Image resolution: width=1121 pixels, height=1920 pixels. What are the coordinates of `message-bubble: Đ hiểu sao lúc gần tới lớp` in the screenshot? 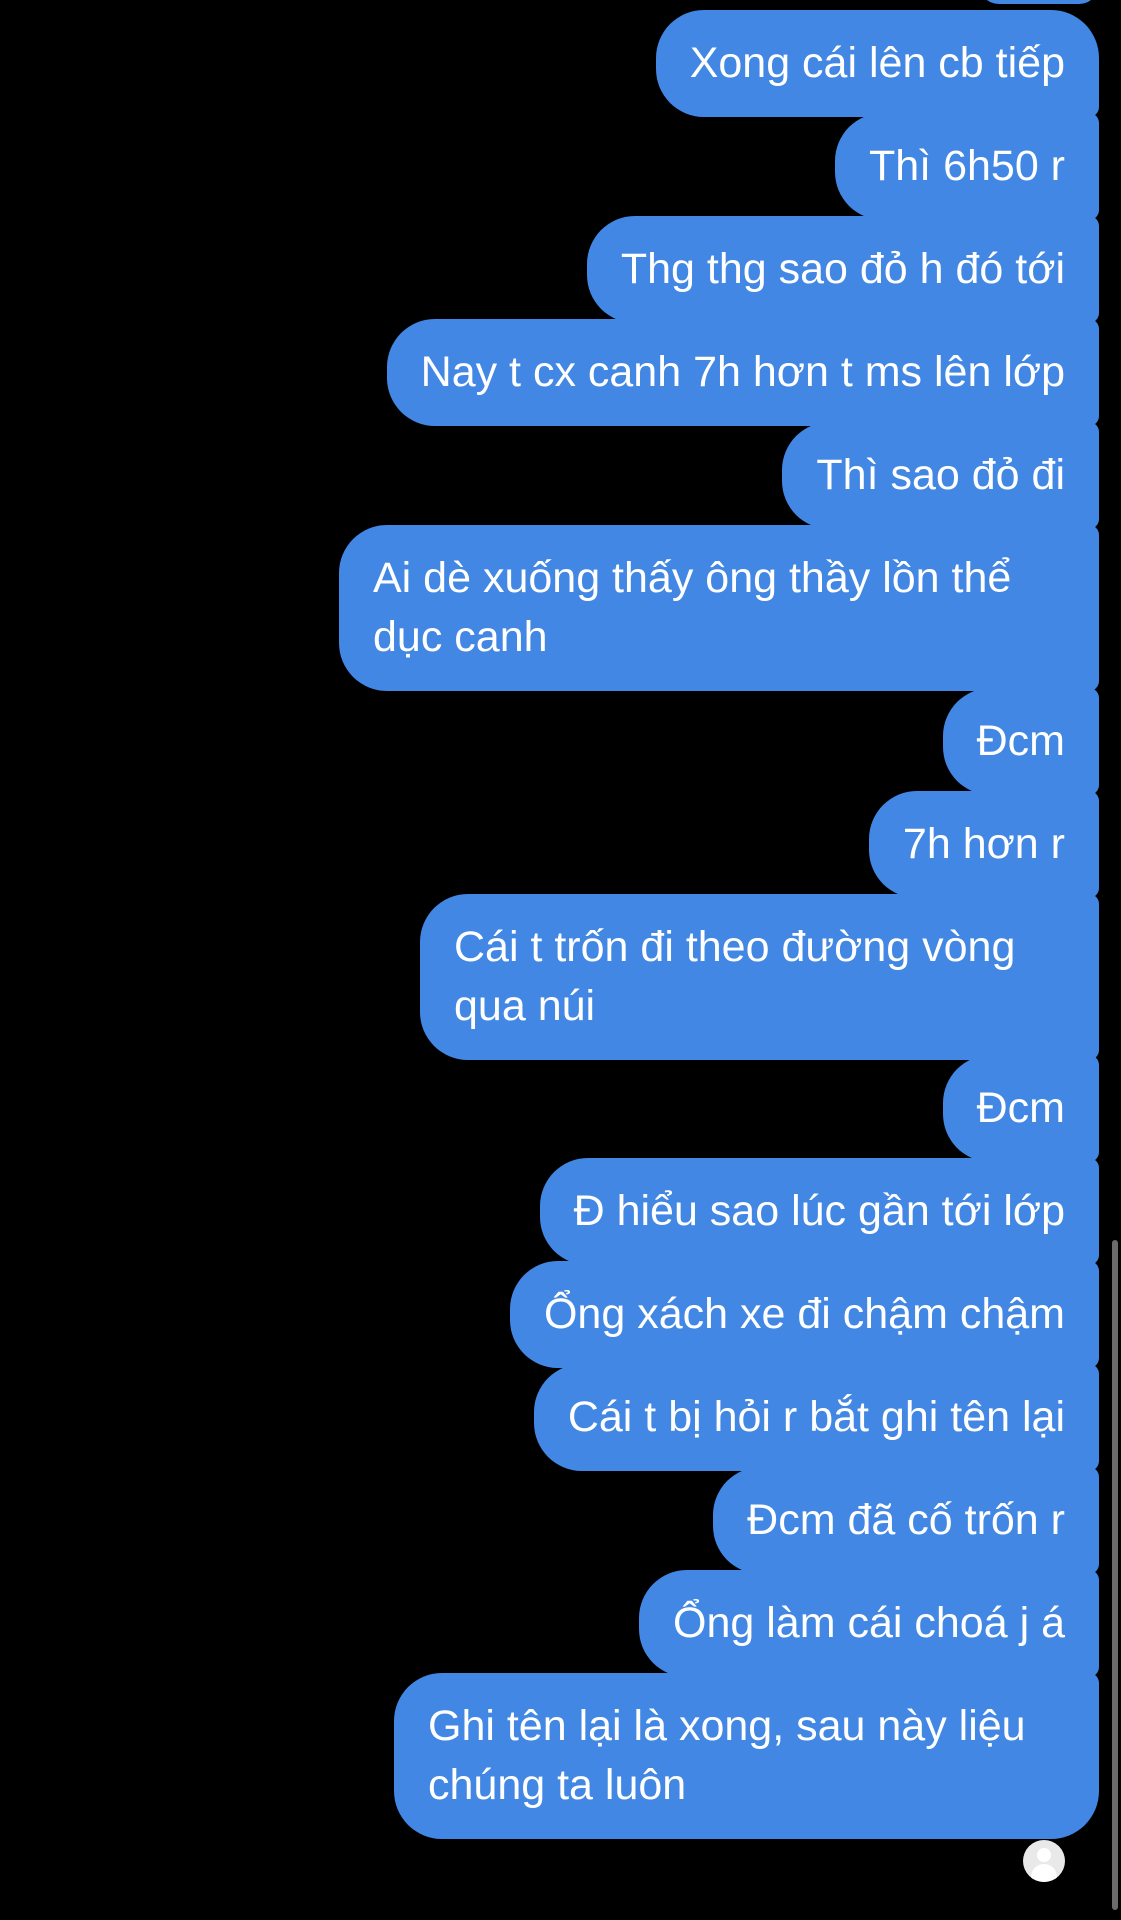 It's located at (819, 1211).